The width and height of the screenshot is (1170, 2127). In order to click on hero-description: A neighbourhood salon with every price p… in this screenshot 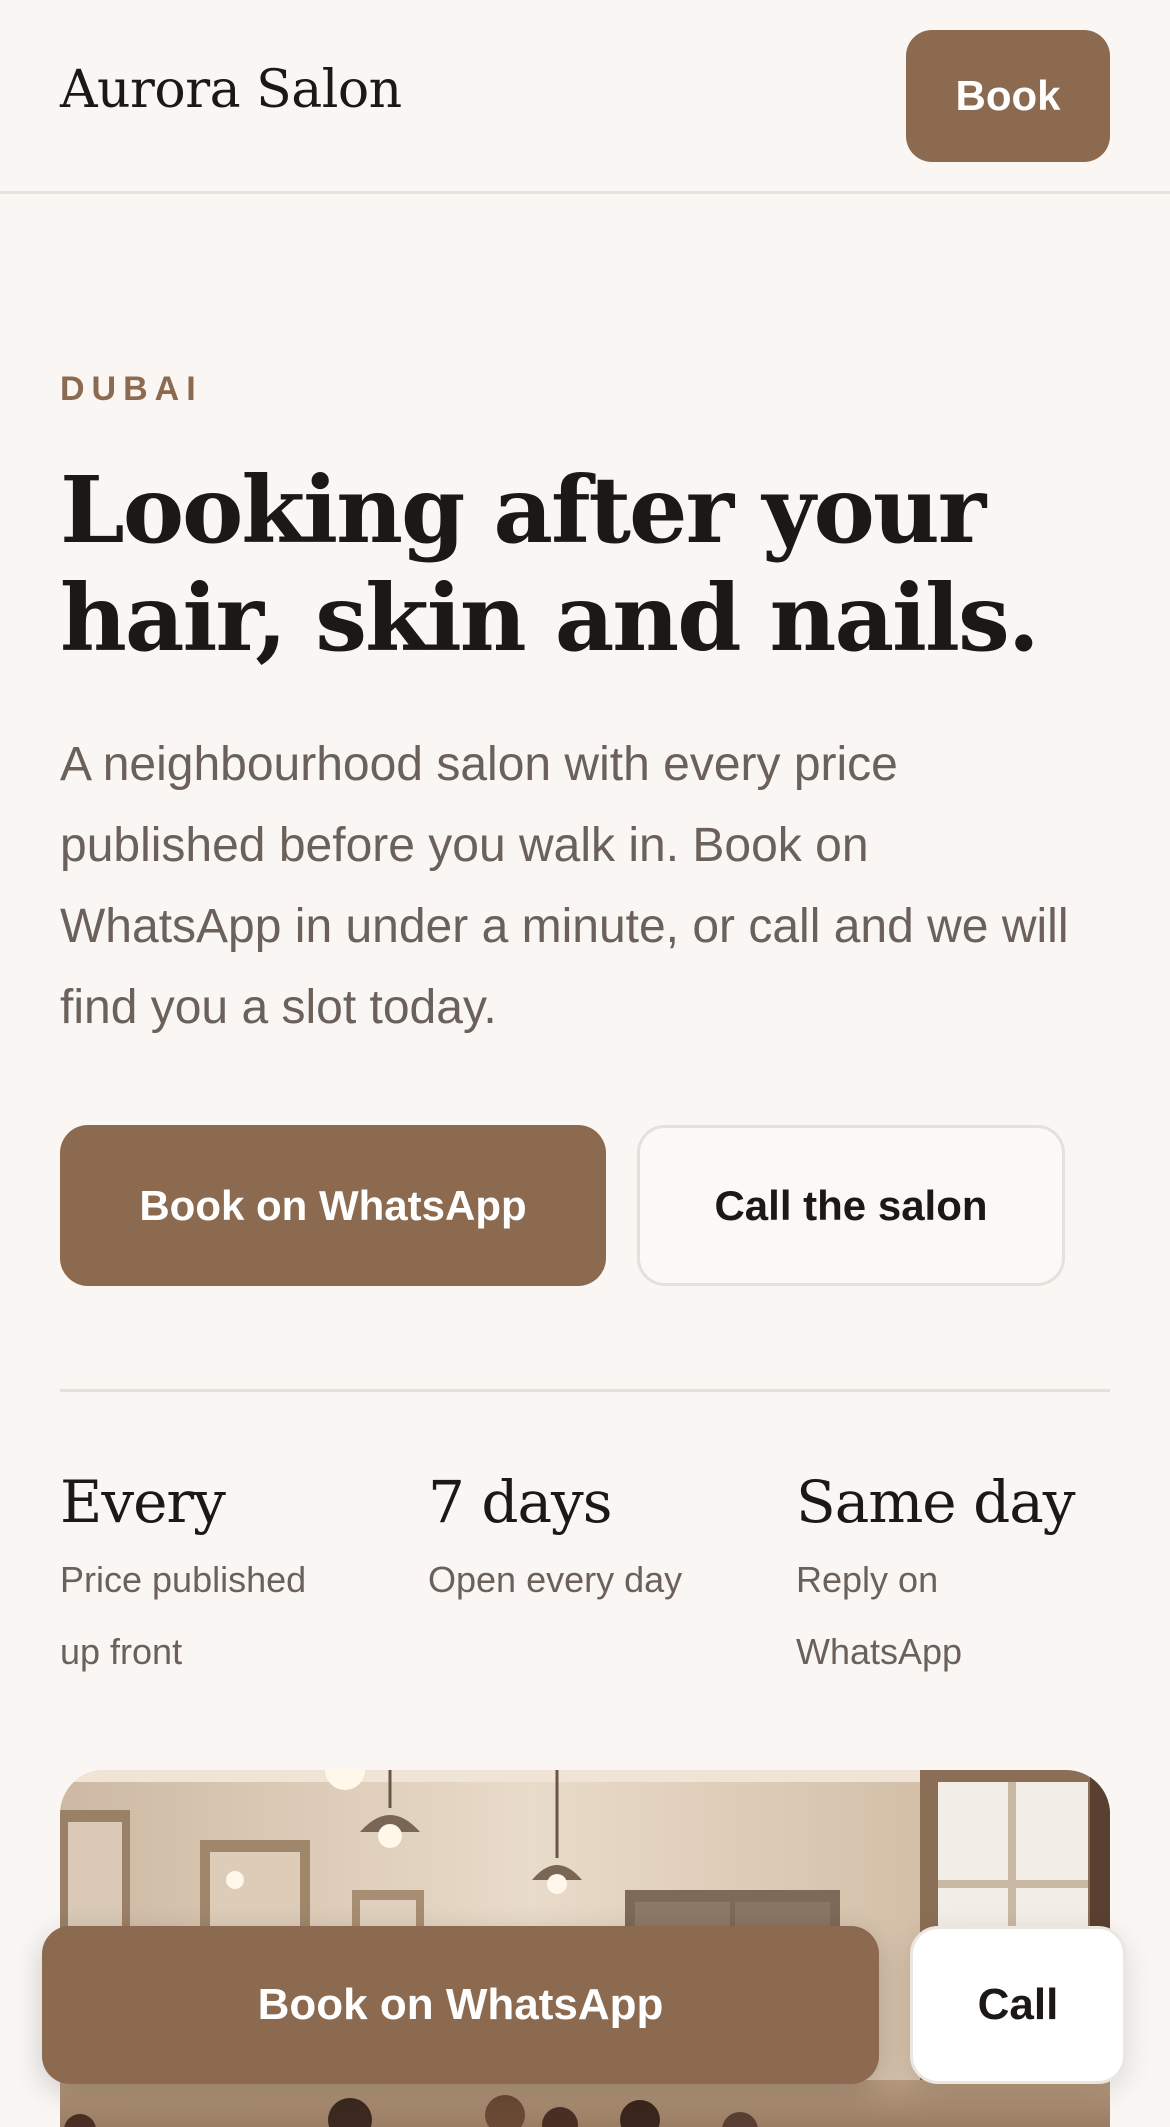, I will do `click(564, 886)`.